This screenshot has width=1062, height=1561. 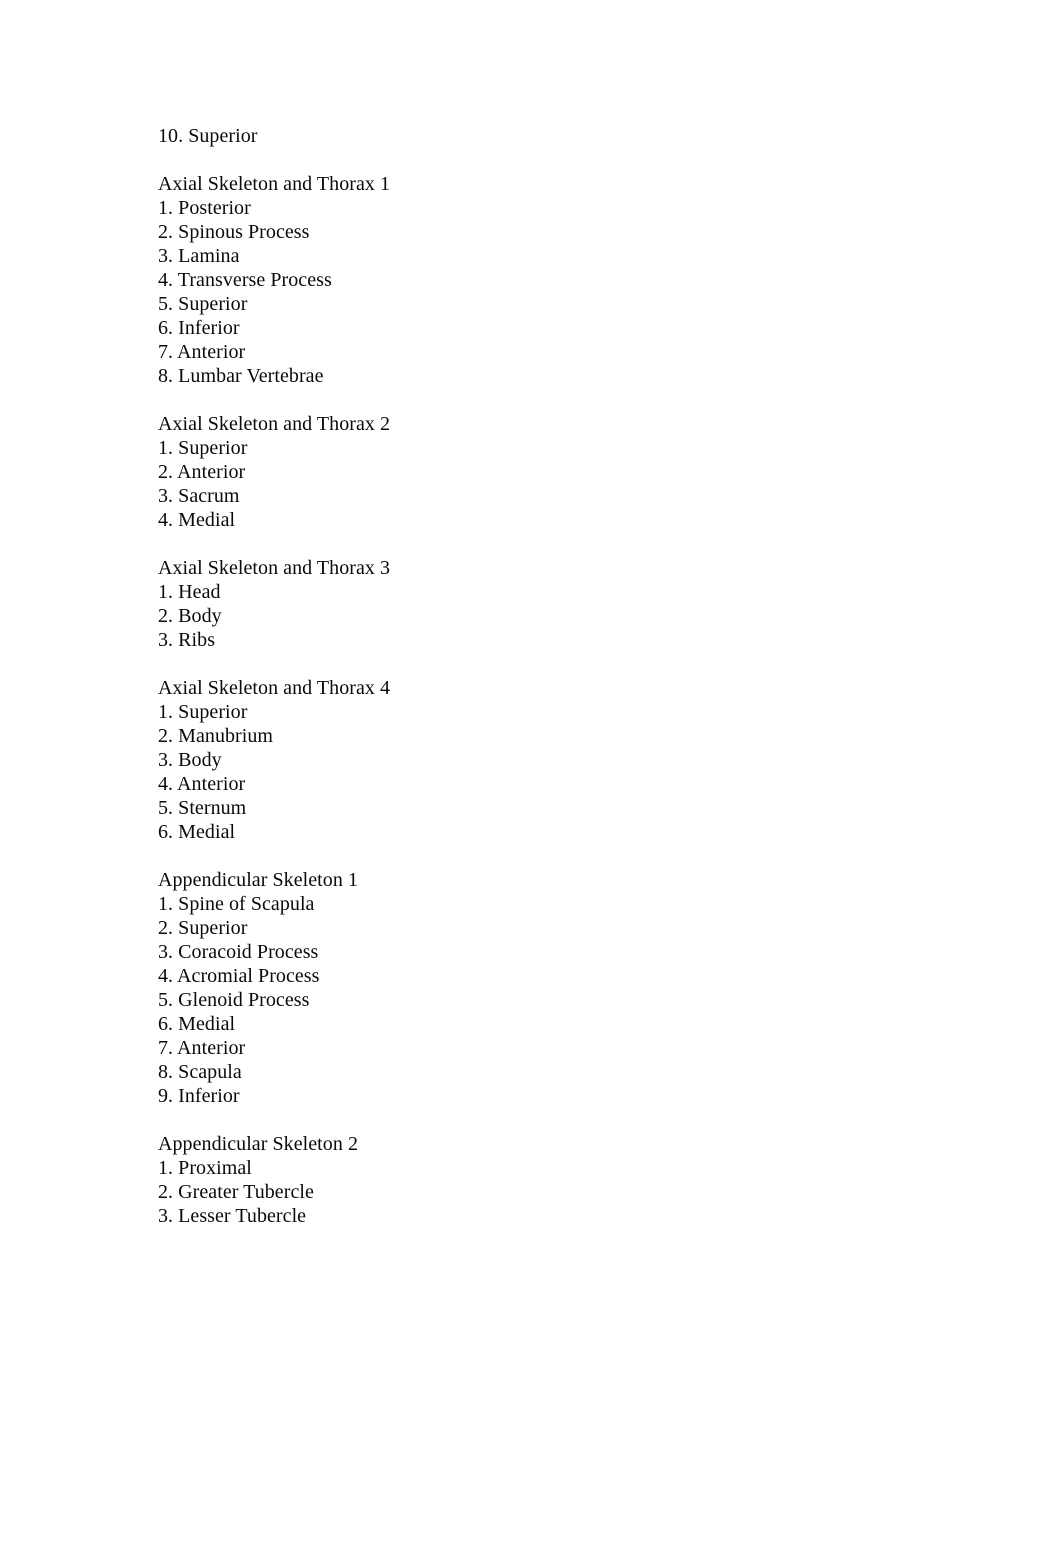 What do you see at coordinates (208, 136) in the screenshot?
I see `answer-line: 10. Superior` at bounding box center [208, 136].